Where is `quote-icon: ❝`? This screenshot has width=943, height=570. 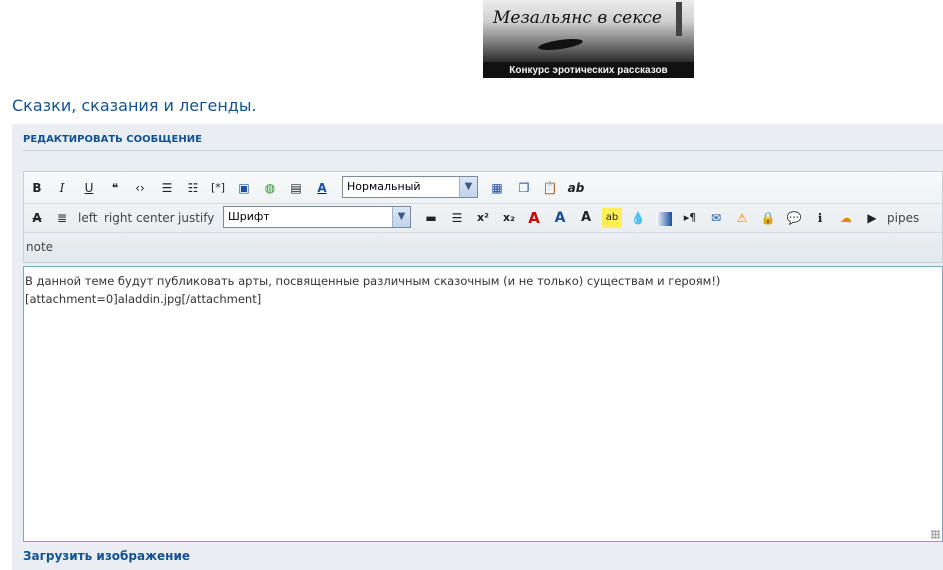 quote-icon: ❝ is located at coordinates (115, 188).